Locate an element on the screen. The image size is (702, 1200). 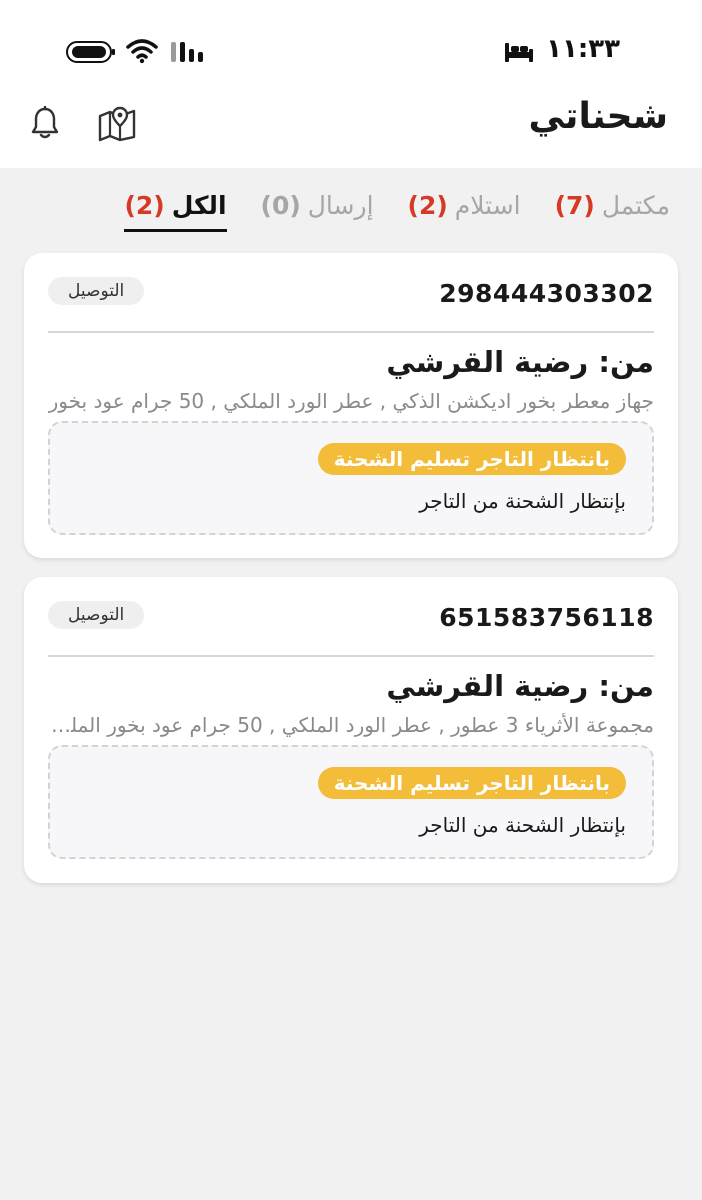
tab-label: الكل is located at coordinates (199, 205).